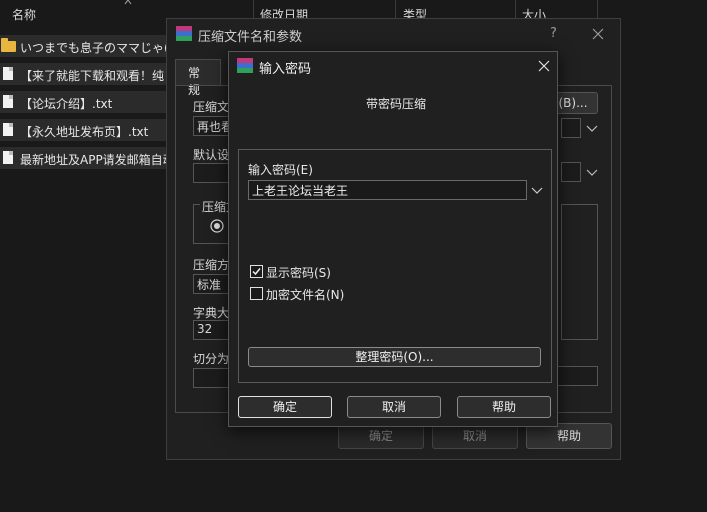  What do you see at coordinates (97, 160) in the screenshot?
I see `file-name: 最新地址及APP请发邮箱自动` at bounding box center [97, 160].